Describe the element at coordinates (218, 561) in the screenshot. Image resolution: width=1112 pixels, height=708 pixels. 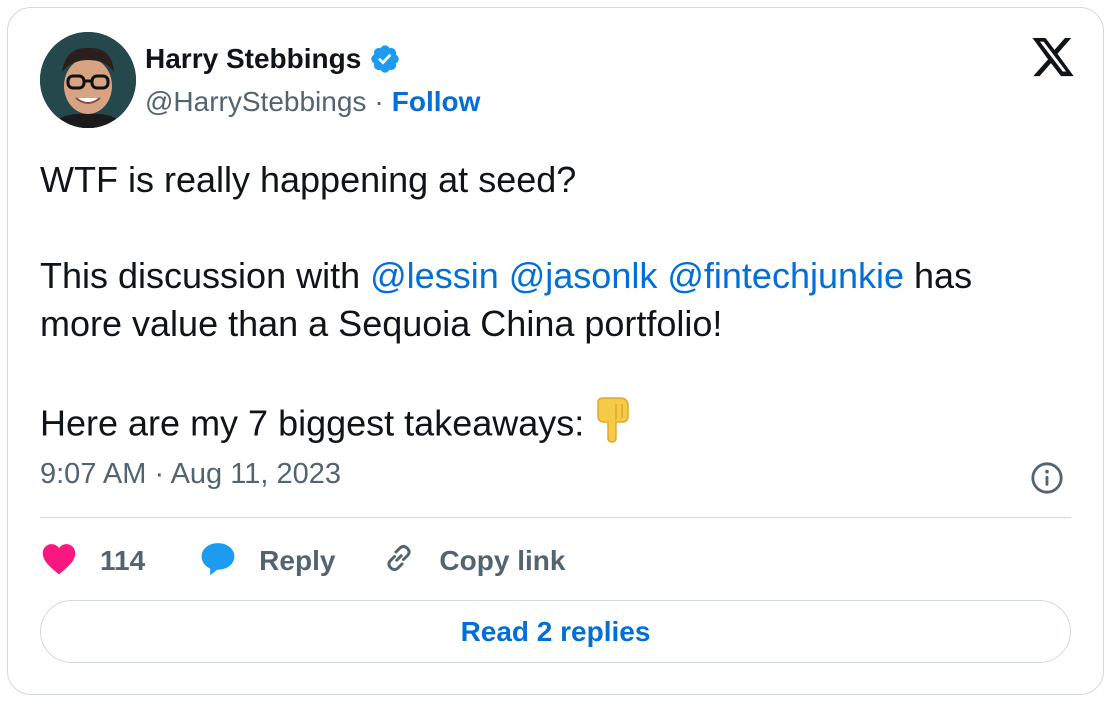
I see `reply-bubble-icon` at that location.